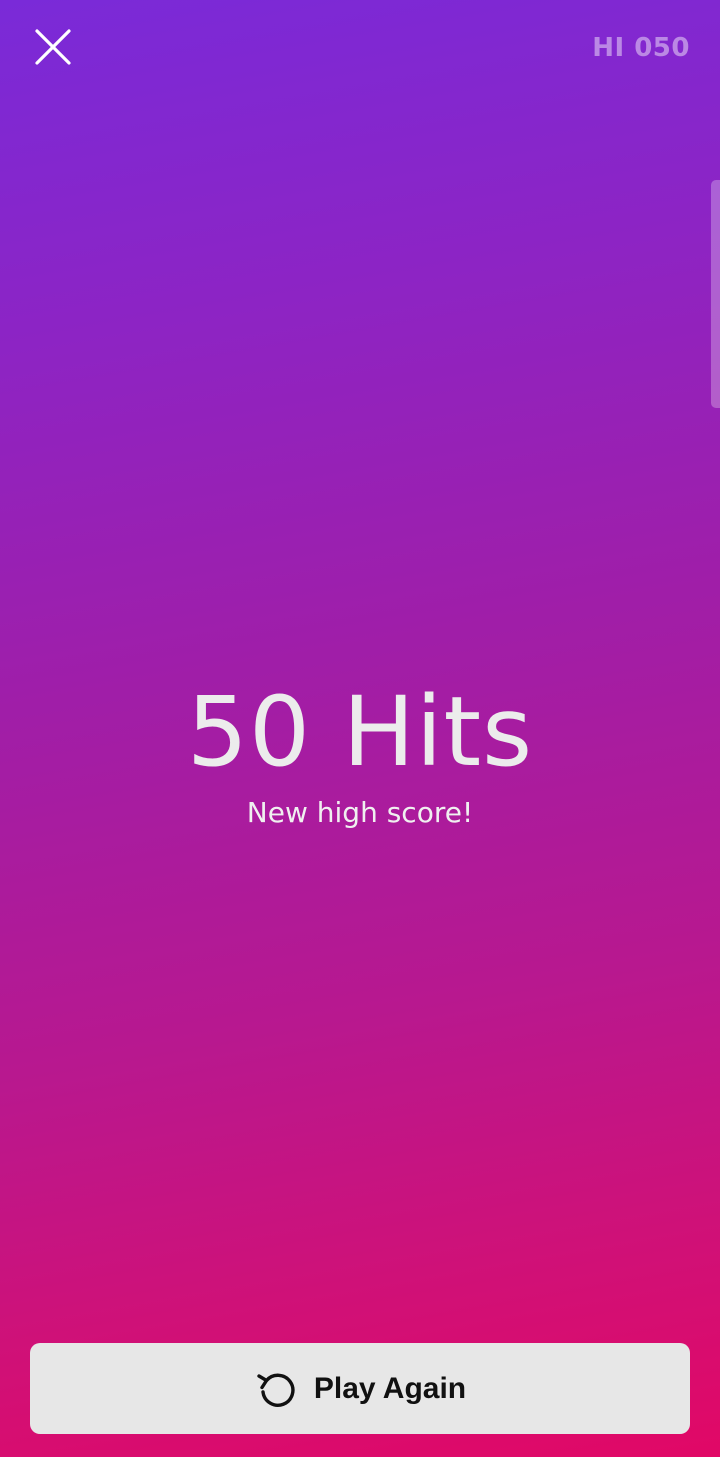 The height and width of the screenshot is (1457, 720). I want to click on close-button, so click(53, 49).